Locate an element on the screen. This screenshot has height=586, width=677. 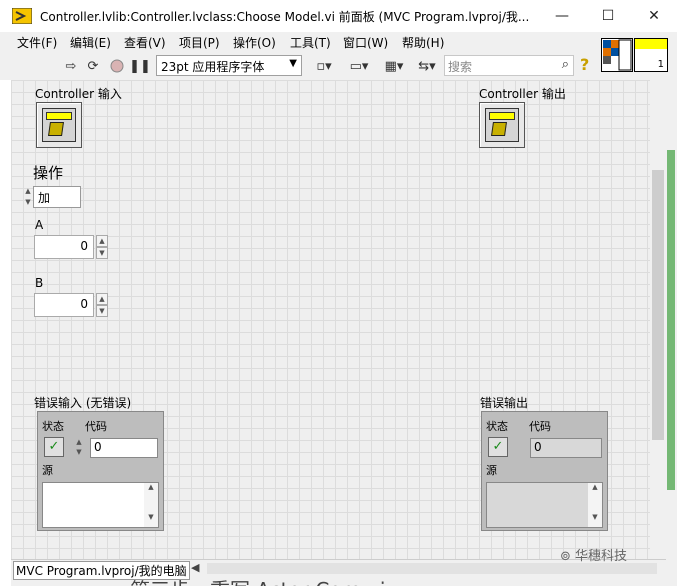
align-objects-icon: ▫▾ is located at coordinates (324, 66).